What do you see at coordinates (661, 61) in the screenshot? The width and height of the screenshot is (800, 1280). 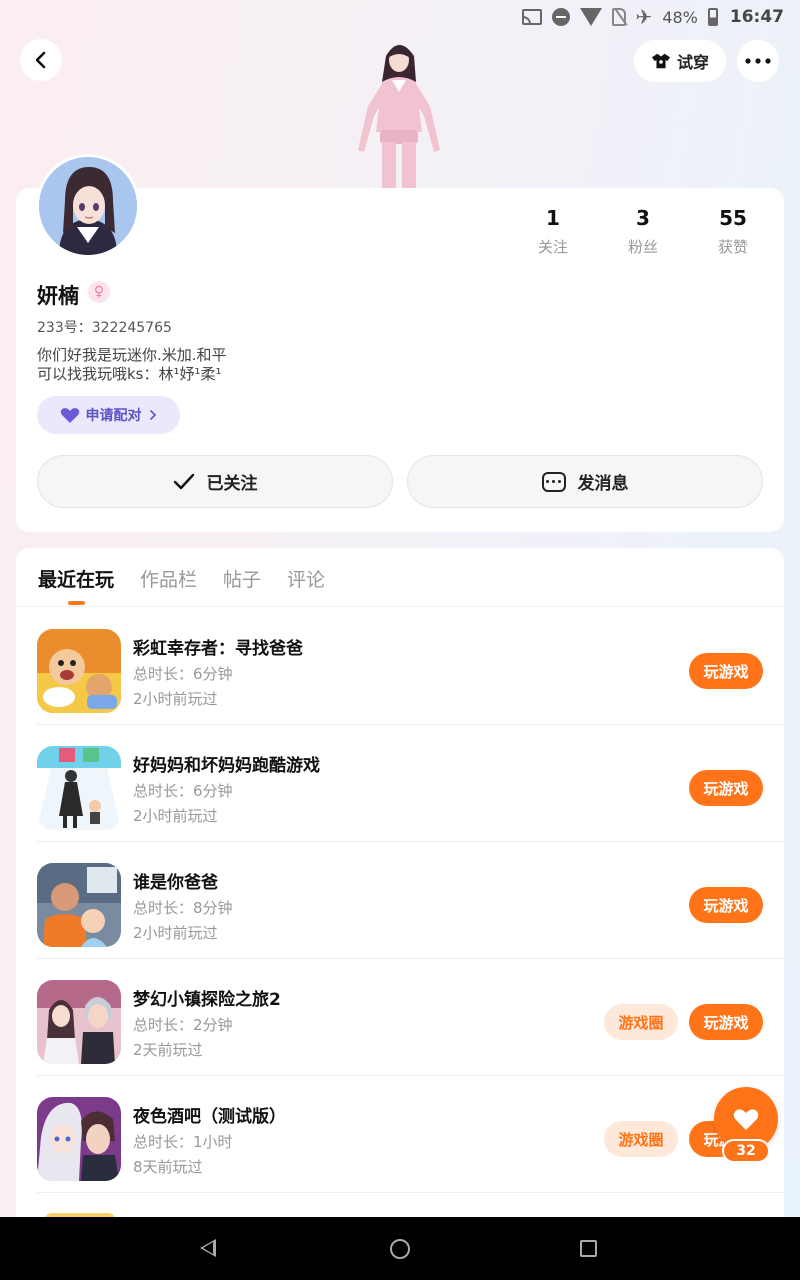 I see `shirt-icon` at bounding box center [661, 61].